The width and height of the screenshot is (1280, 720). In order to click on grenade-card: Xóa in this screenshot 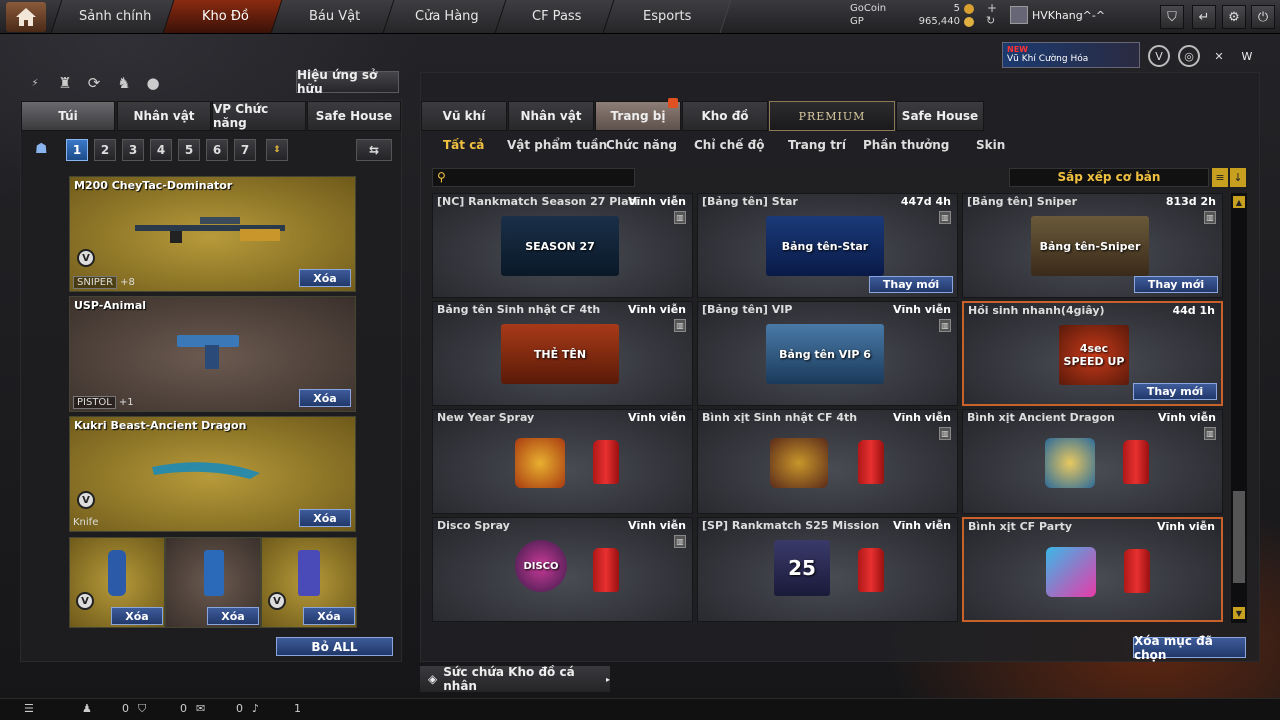, I will do `click(213, 582)`.